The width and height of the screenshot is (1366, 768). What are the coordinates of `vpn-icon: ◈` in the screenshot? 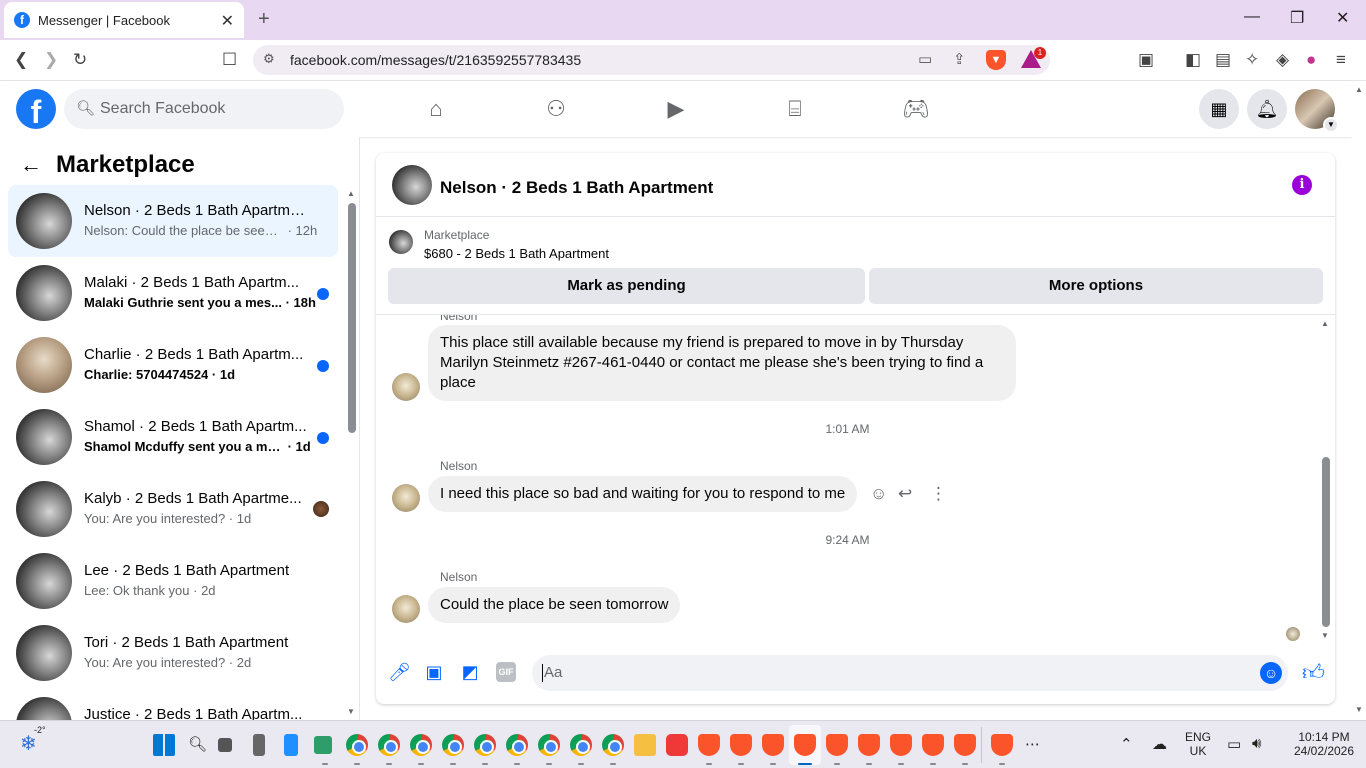 It's located at (1282, 60).